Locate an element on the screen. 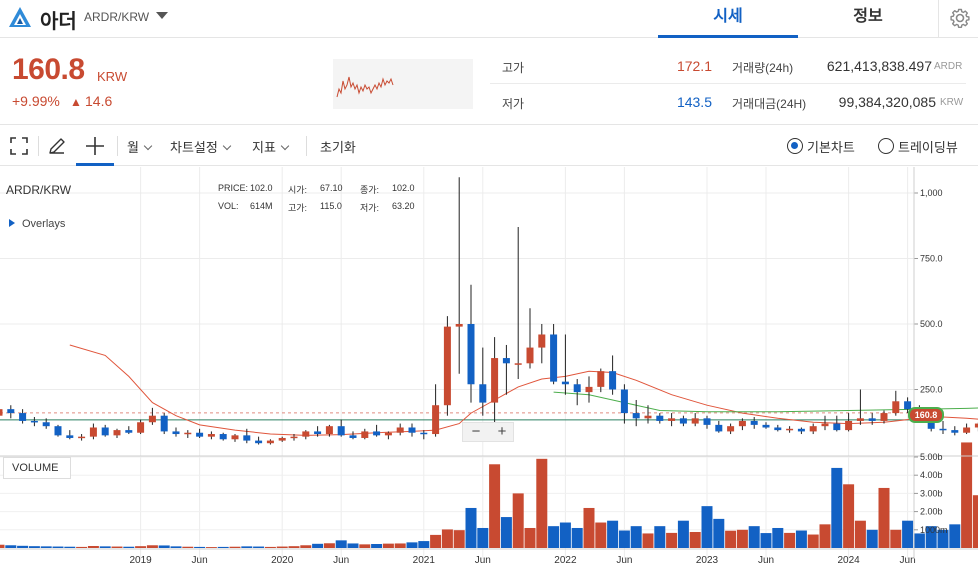 The image size is (978, 564). pencil-icon is located at coordinates (57, 146).